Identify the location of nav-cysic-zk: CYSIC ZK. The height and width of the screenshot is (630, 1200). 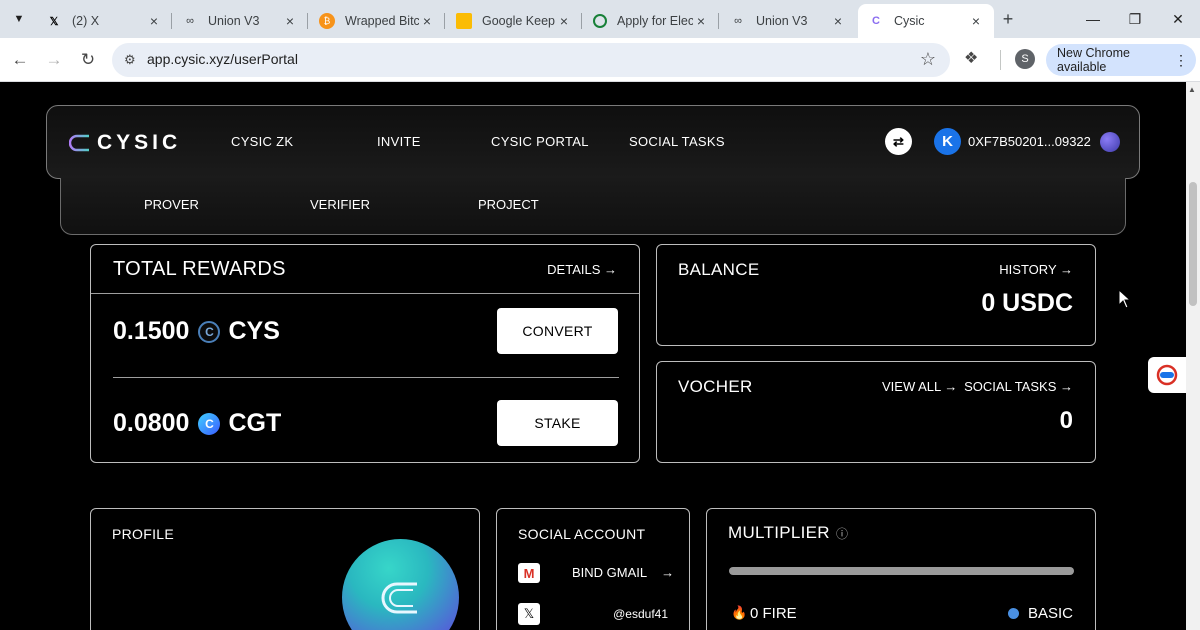
(262, 141).